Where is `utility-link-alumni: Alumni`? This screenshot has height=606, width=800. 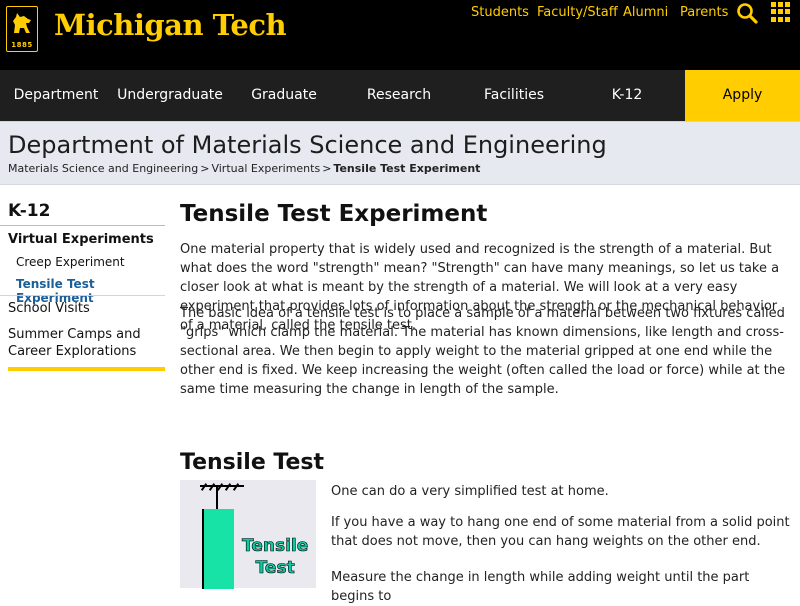 utility-link-alumni: Alumni is located at coordinates (645, 12).